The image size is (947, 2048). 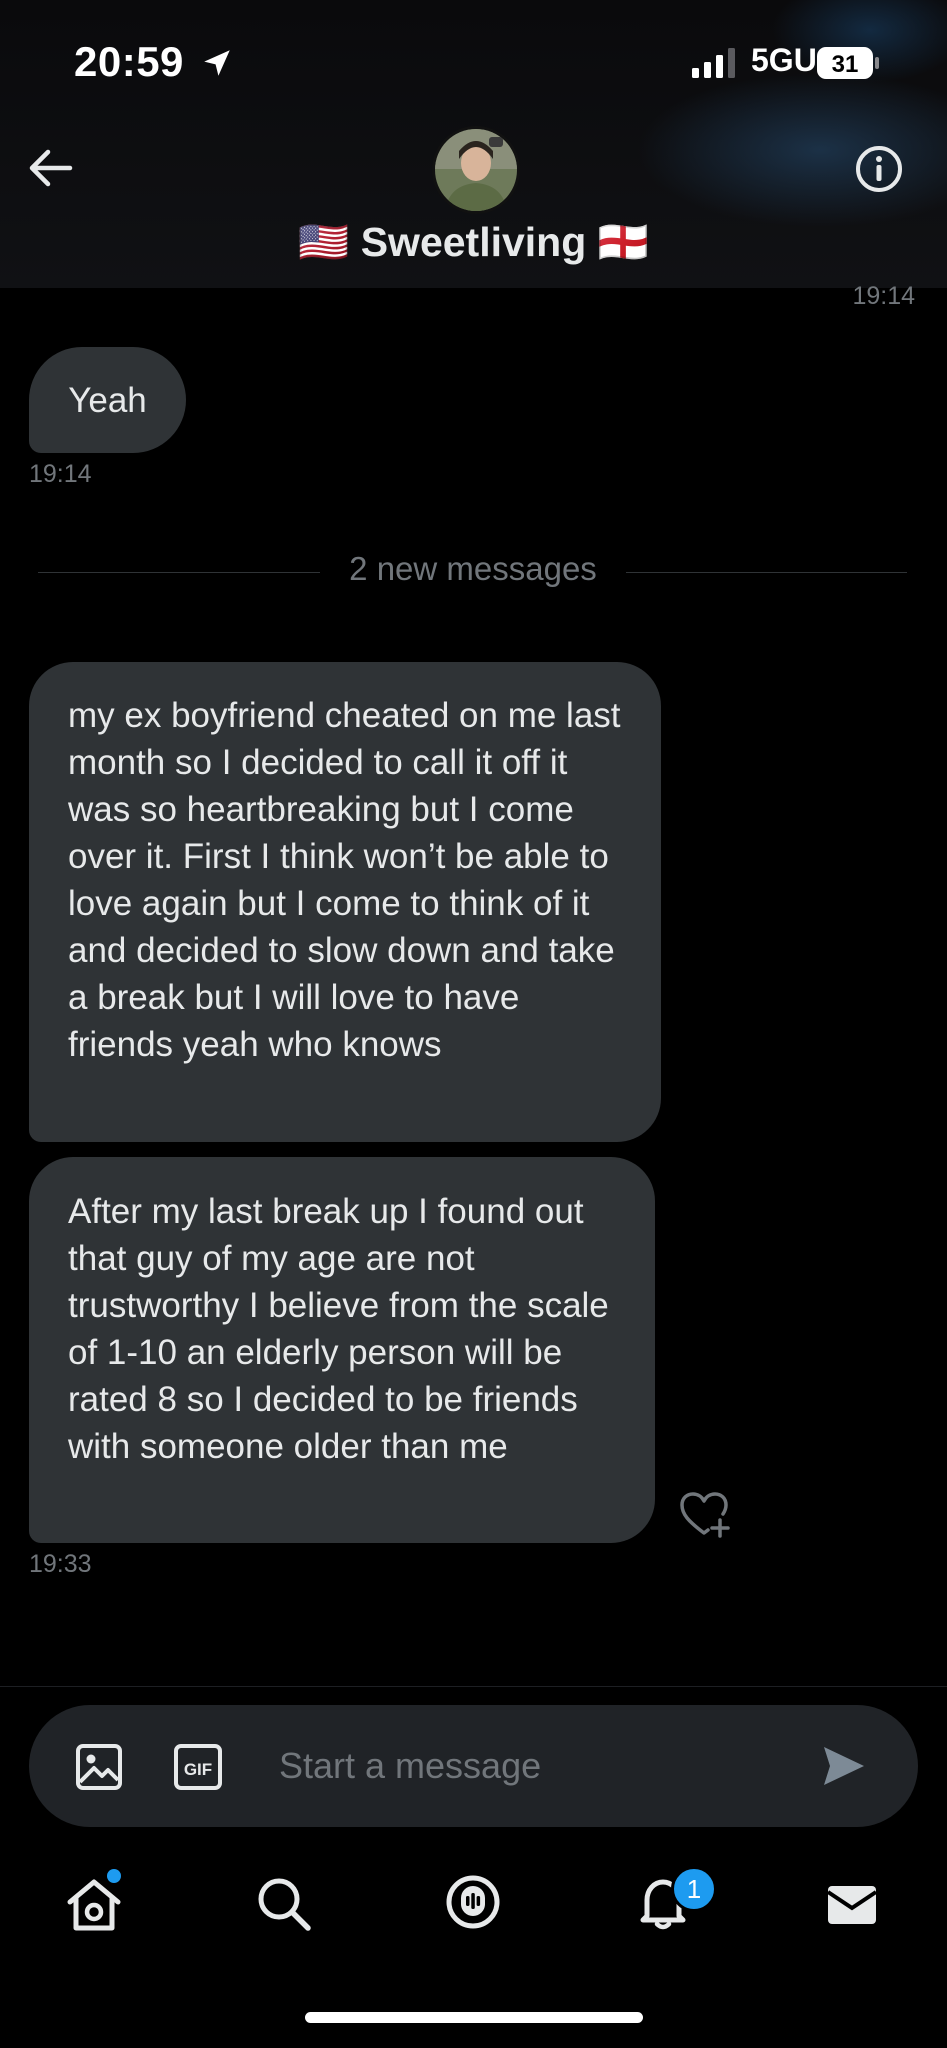 I want to click on location-arrow-icon, so click(x=217, y=63).